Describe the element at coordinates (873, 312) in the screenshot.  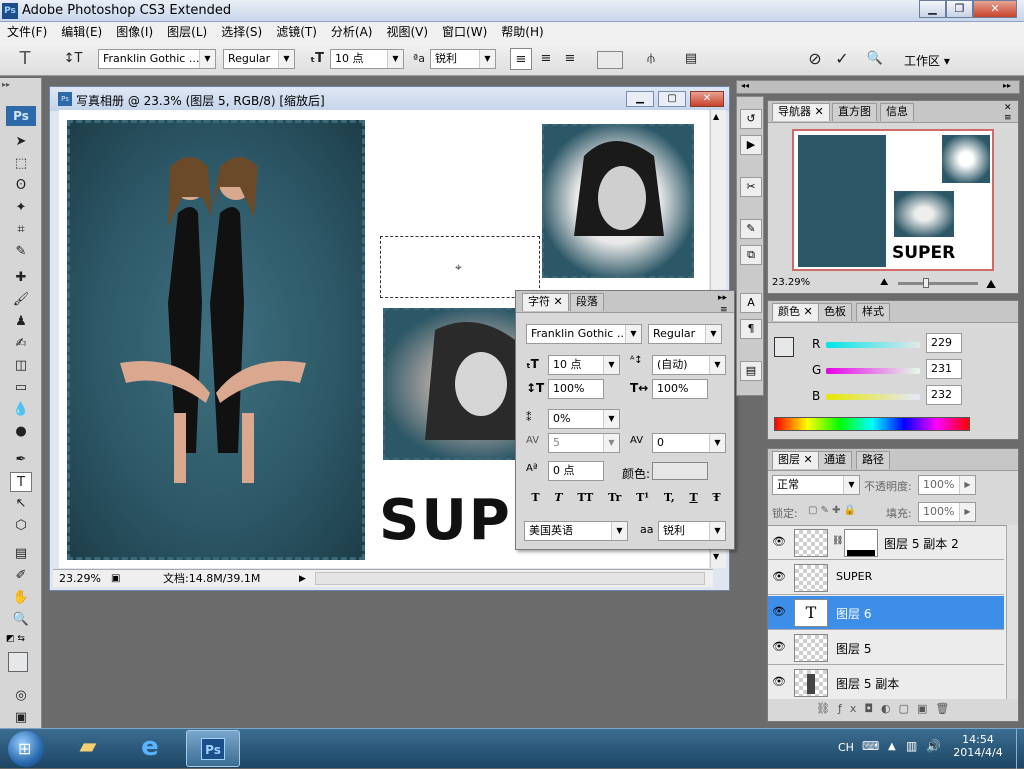
I see `tab-styles: 样式` at that location.